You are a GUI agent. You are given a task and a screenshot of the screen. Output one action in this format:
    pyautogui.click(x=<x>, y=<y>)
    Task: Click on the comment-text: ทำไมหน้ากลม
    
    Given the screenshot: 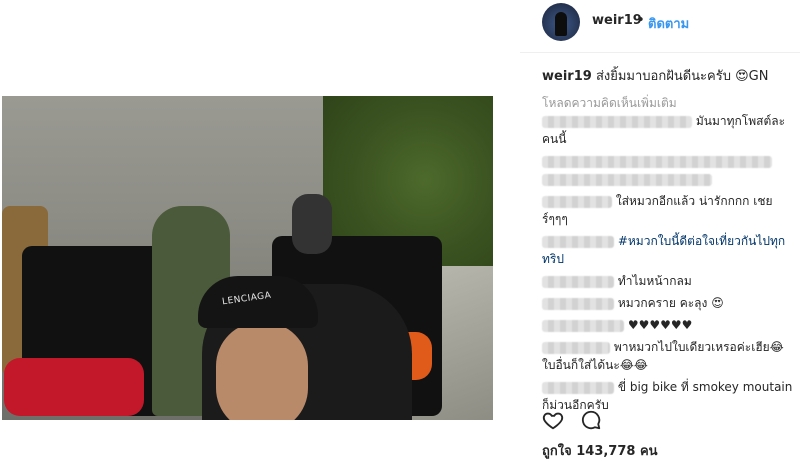 What is the action you would take?
    pyautogui.click(x=654, y=281)
    